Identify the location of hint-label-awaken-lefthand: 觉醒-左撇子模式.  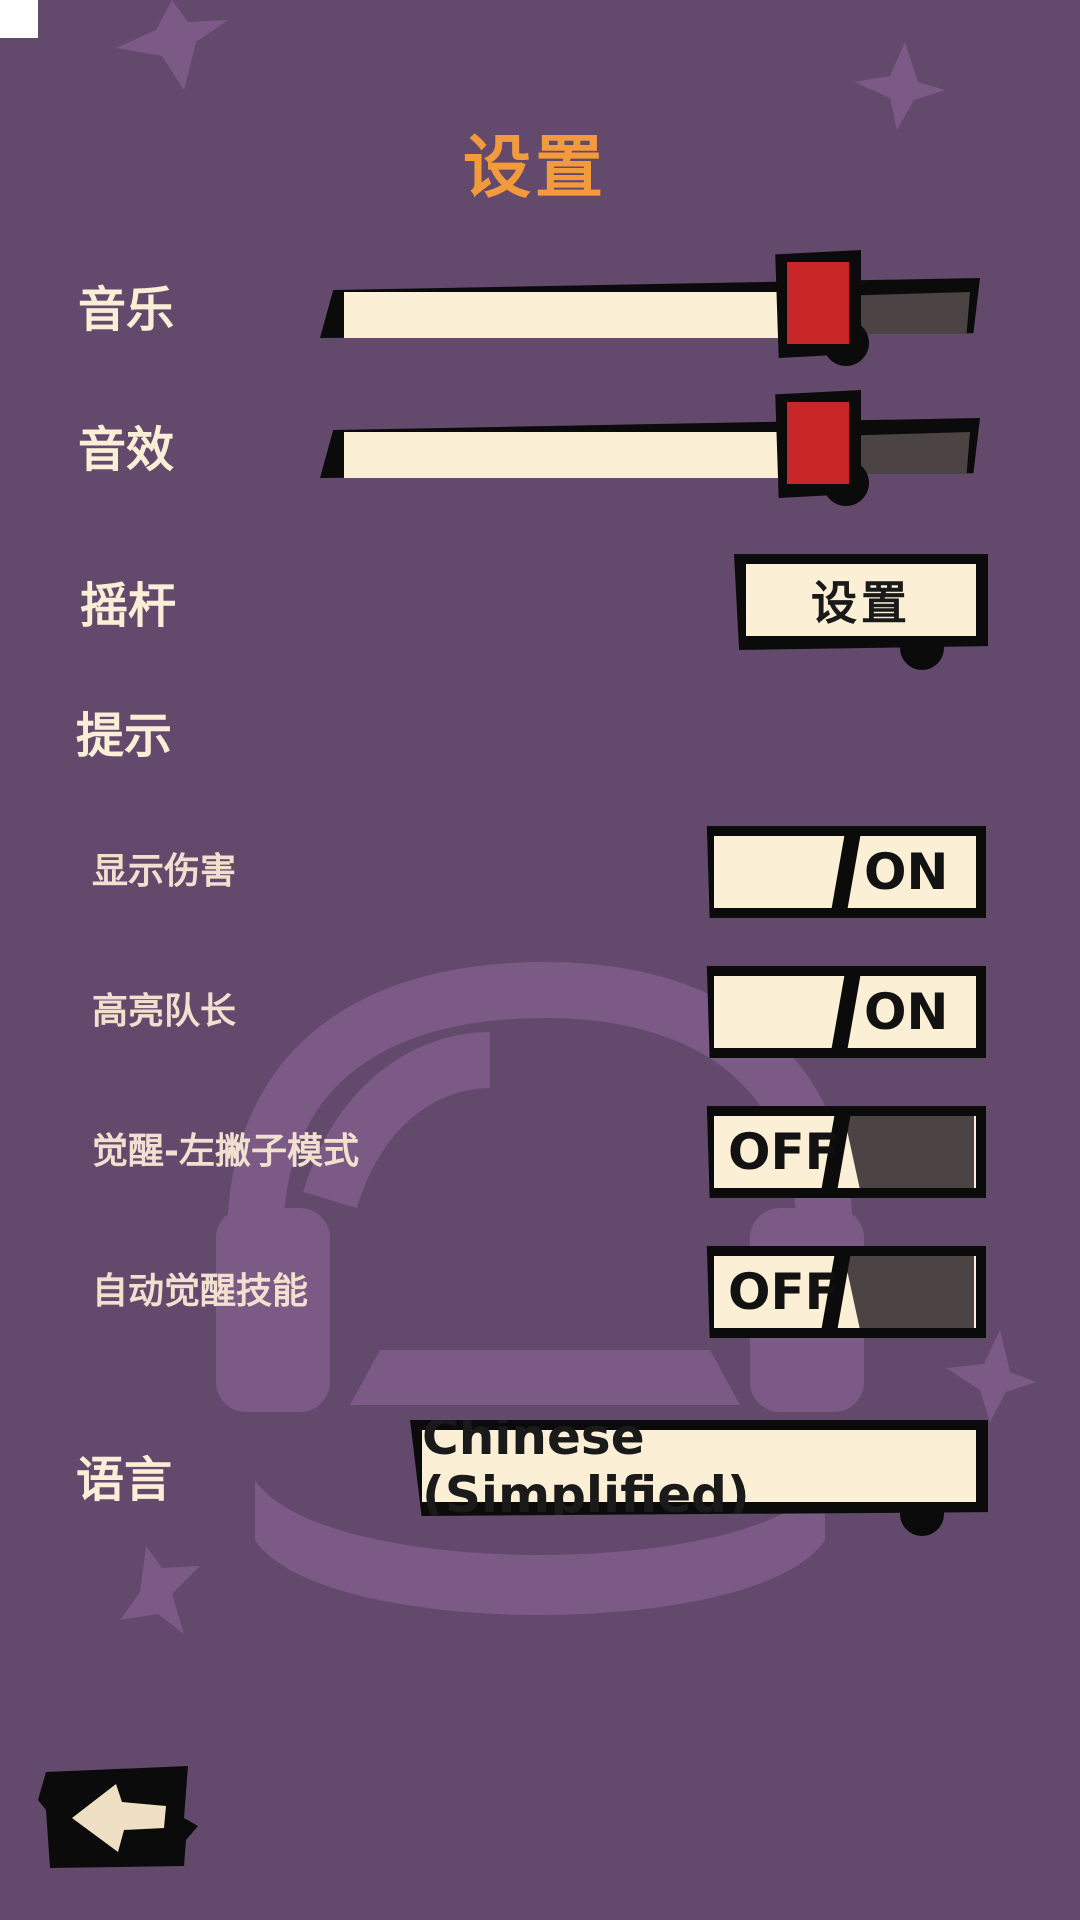
(225, 1151).